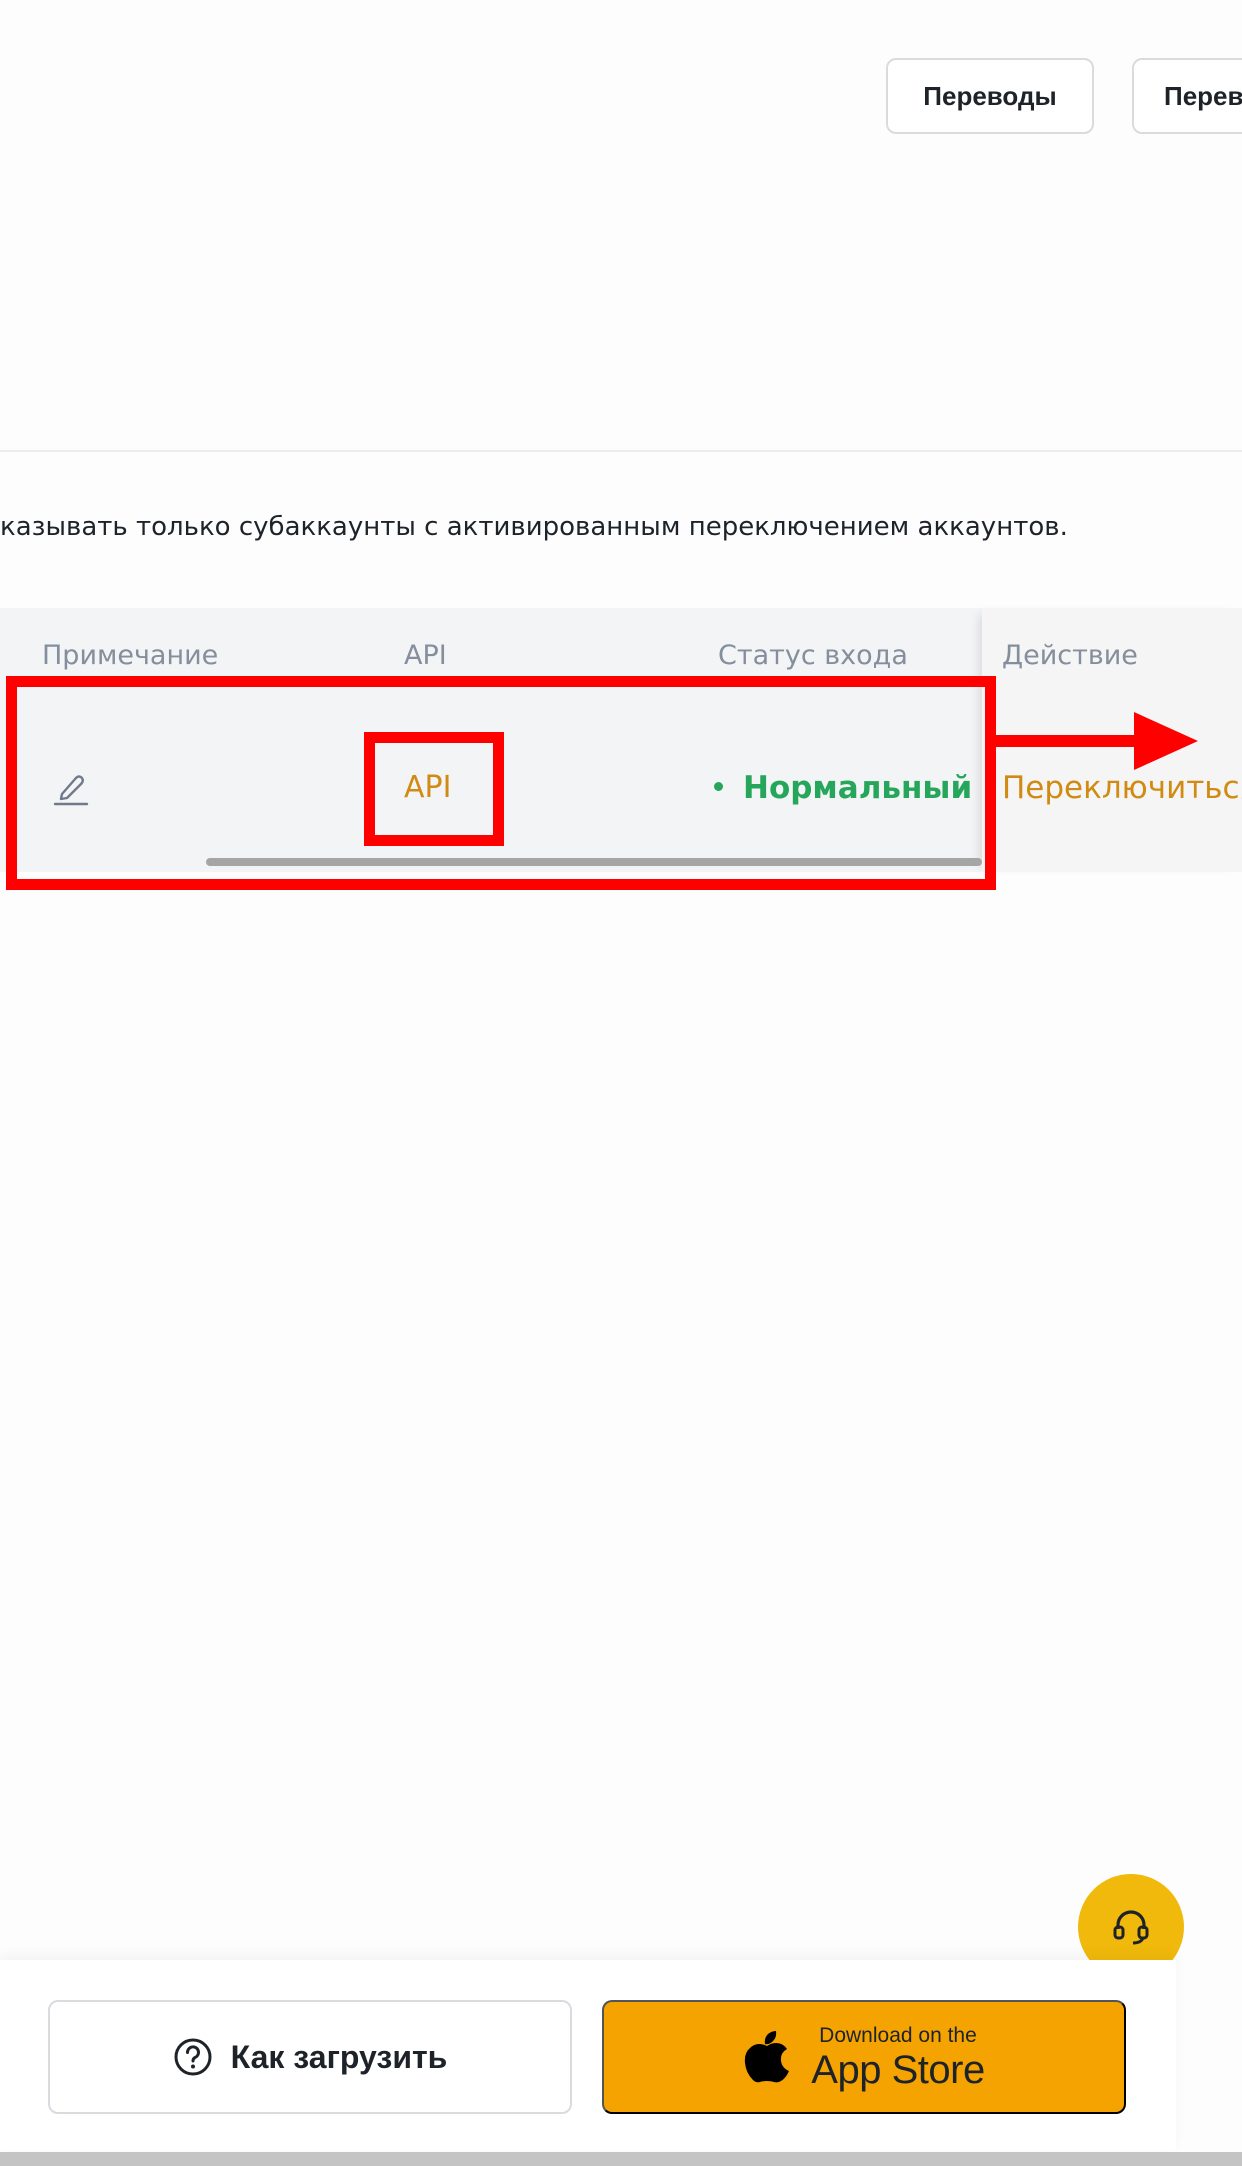  Describe the element at coordinates (1187, 96) in the screenshot. I see `transfers-button-secondary: Переводы` at that location.